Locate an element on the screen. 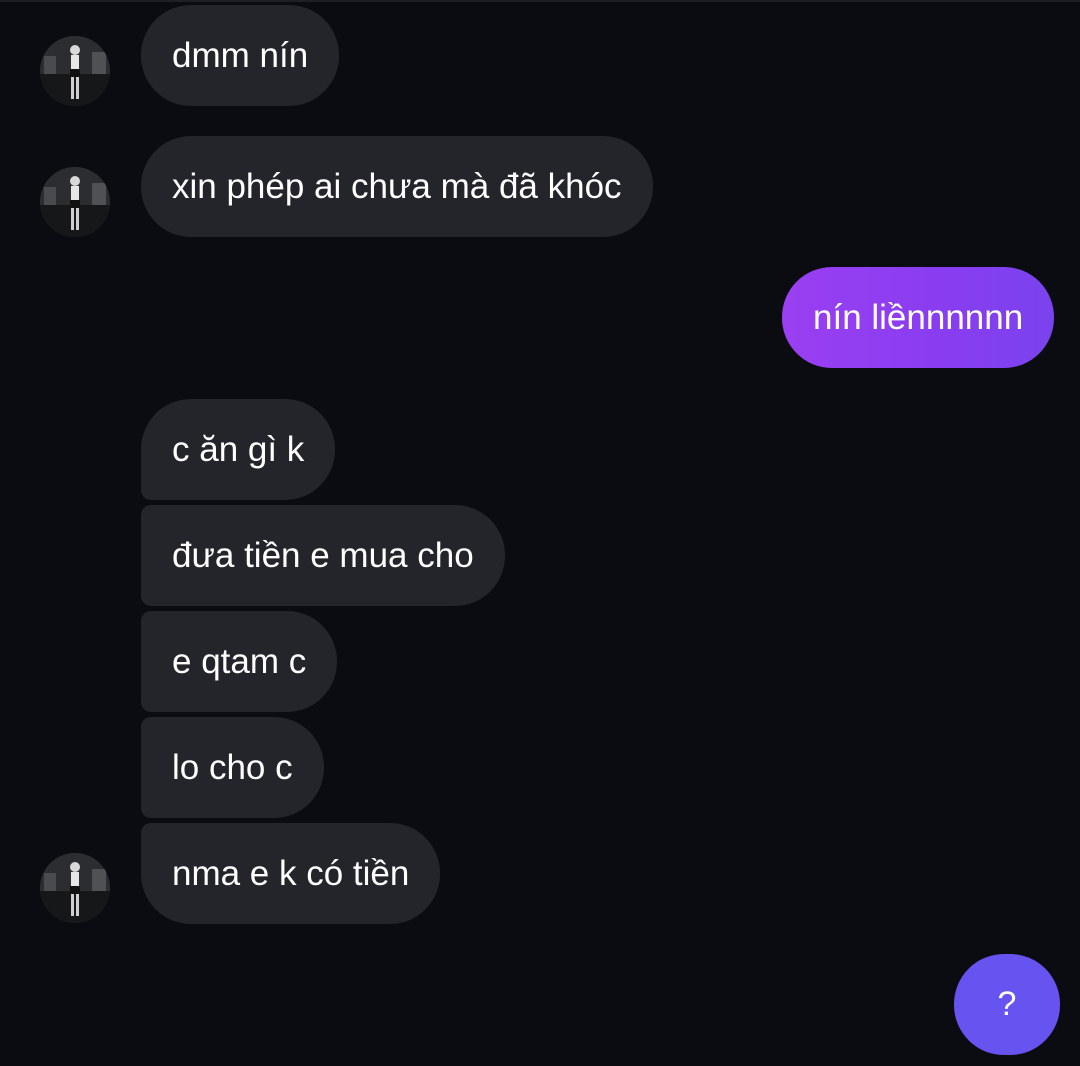 The height and width of the screenshot is (1066, 1080). message-text: e qtam c is located at coordinates (239, 661).